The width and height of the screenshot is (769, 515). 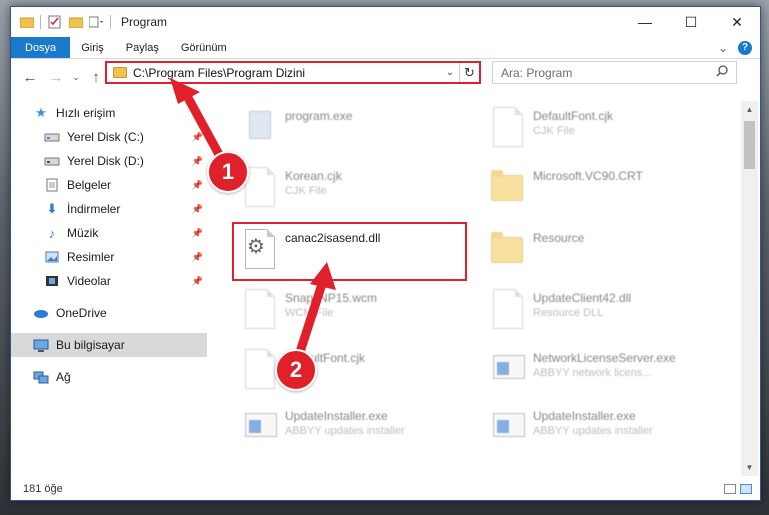 What do you see at coordinates (228, 172) in the screenshot?
I see `step-badge-1: 1` at bounding box center [228, 172].